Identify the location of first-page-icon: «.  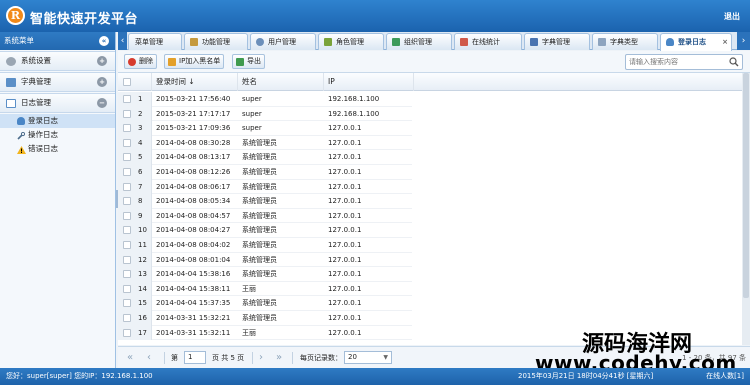
(130, 358).